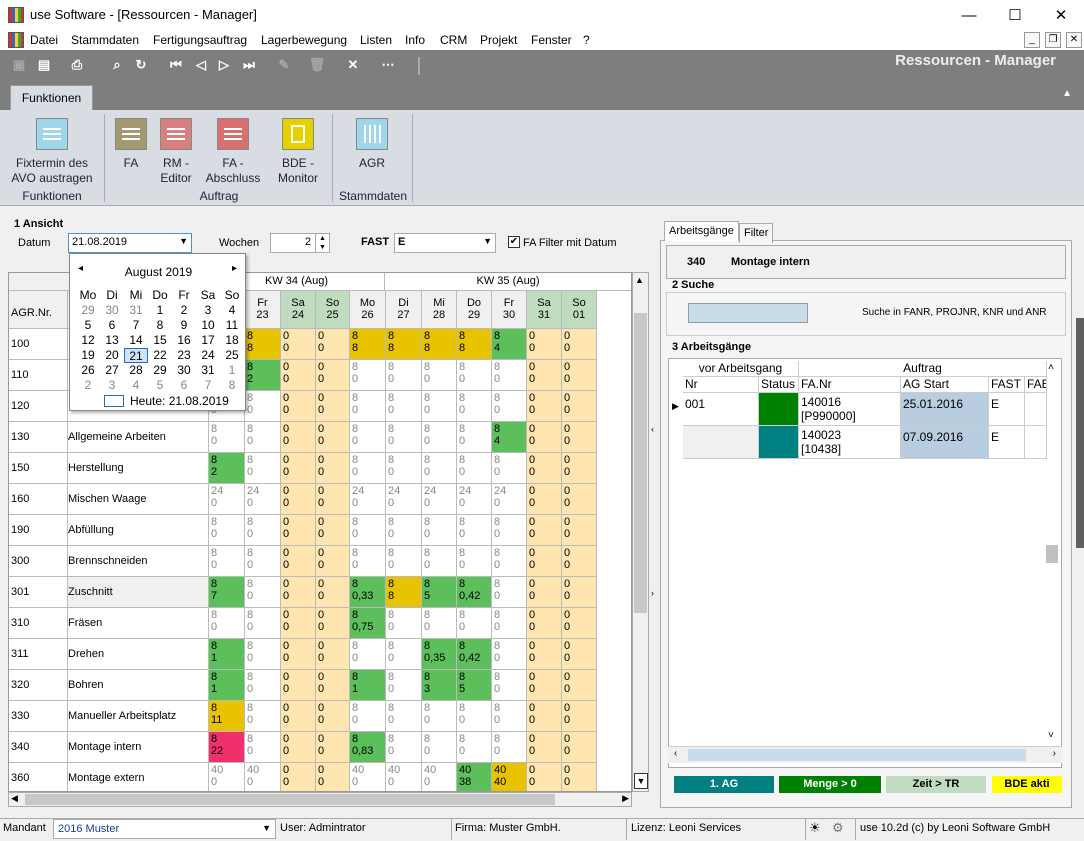 The height and width of the screenshot is (841, 1084). Describe the element at coordinates (138, 592) in the screenshot. I see `agr-name-cell: Zuschnitt` at that location.